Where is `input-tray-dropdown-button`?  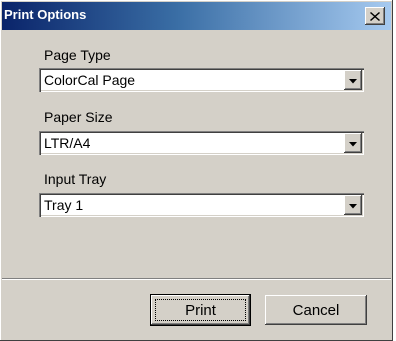 input-tray-dropdown-button is located at coordinates (353, 205).